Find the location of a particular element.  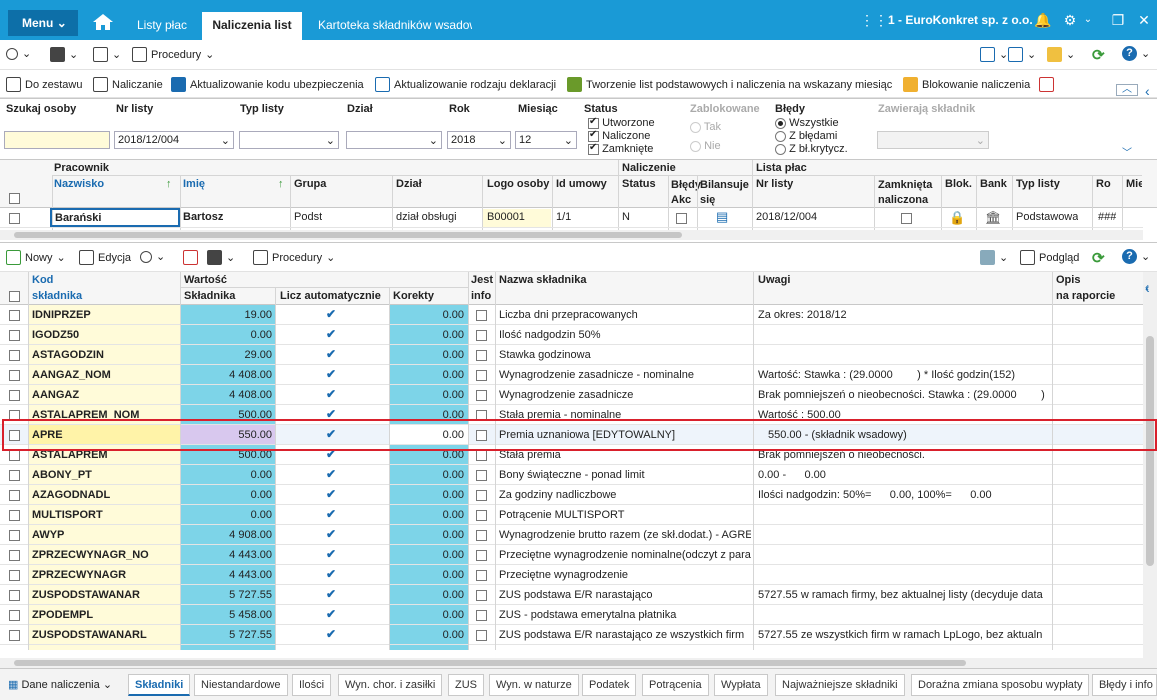

cell-kod: ASTAGODZIN is located at coordinates (105, 355).